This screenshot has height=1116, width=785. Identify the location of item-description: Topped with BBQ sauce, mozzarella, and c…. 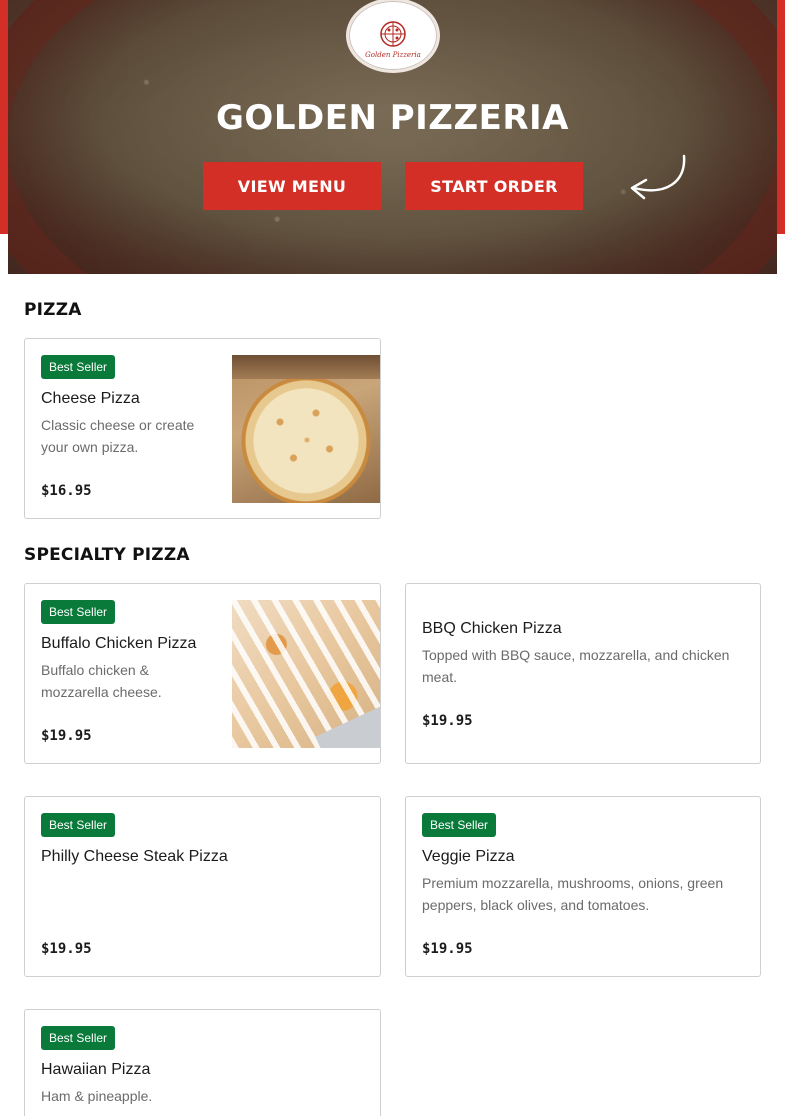
(575, 666).